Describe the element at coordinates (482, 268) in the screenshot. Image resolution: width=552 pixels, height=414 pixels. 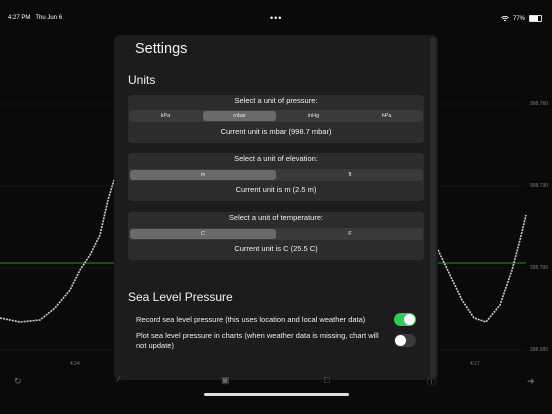
I see `pressure-series-right` at that location.